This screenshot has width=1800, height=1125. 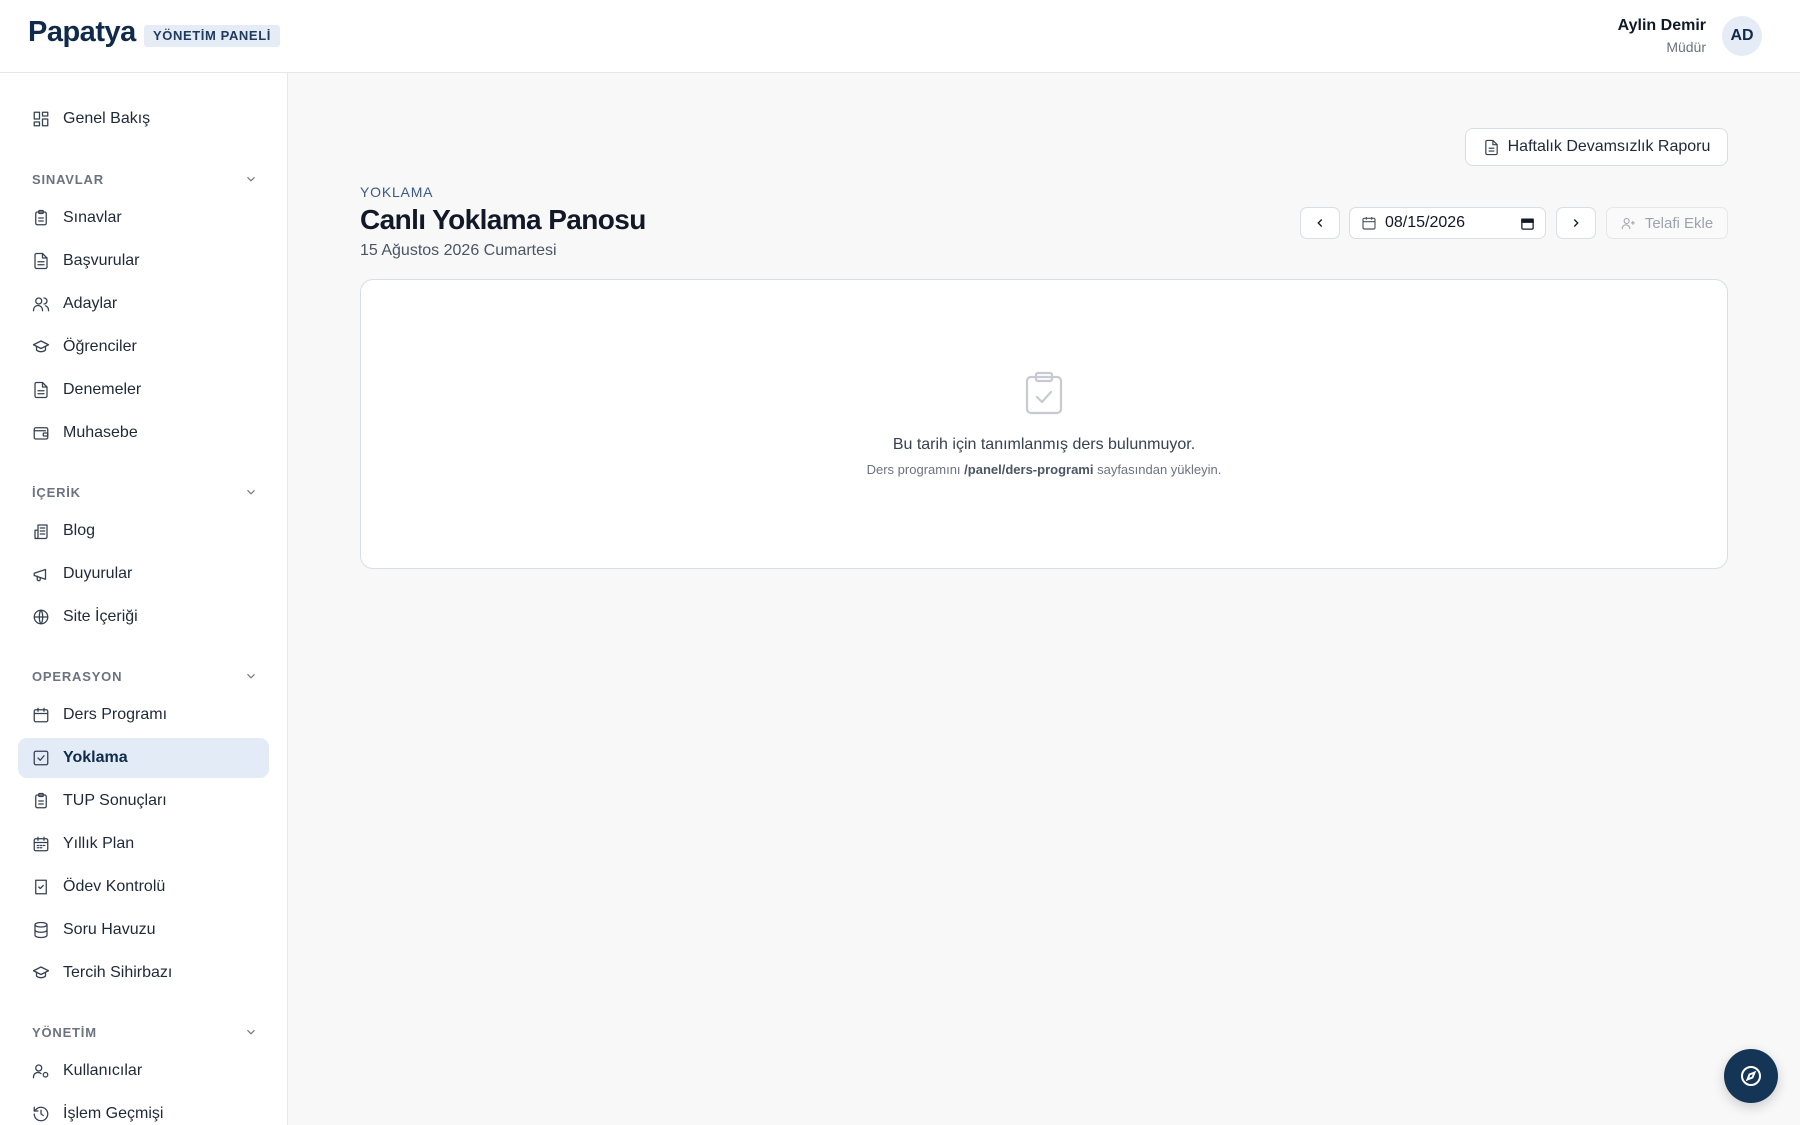 I want to click on sidebar-item-basvurular: Başvurular, so click(x=143, y=261).